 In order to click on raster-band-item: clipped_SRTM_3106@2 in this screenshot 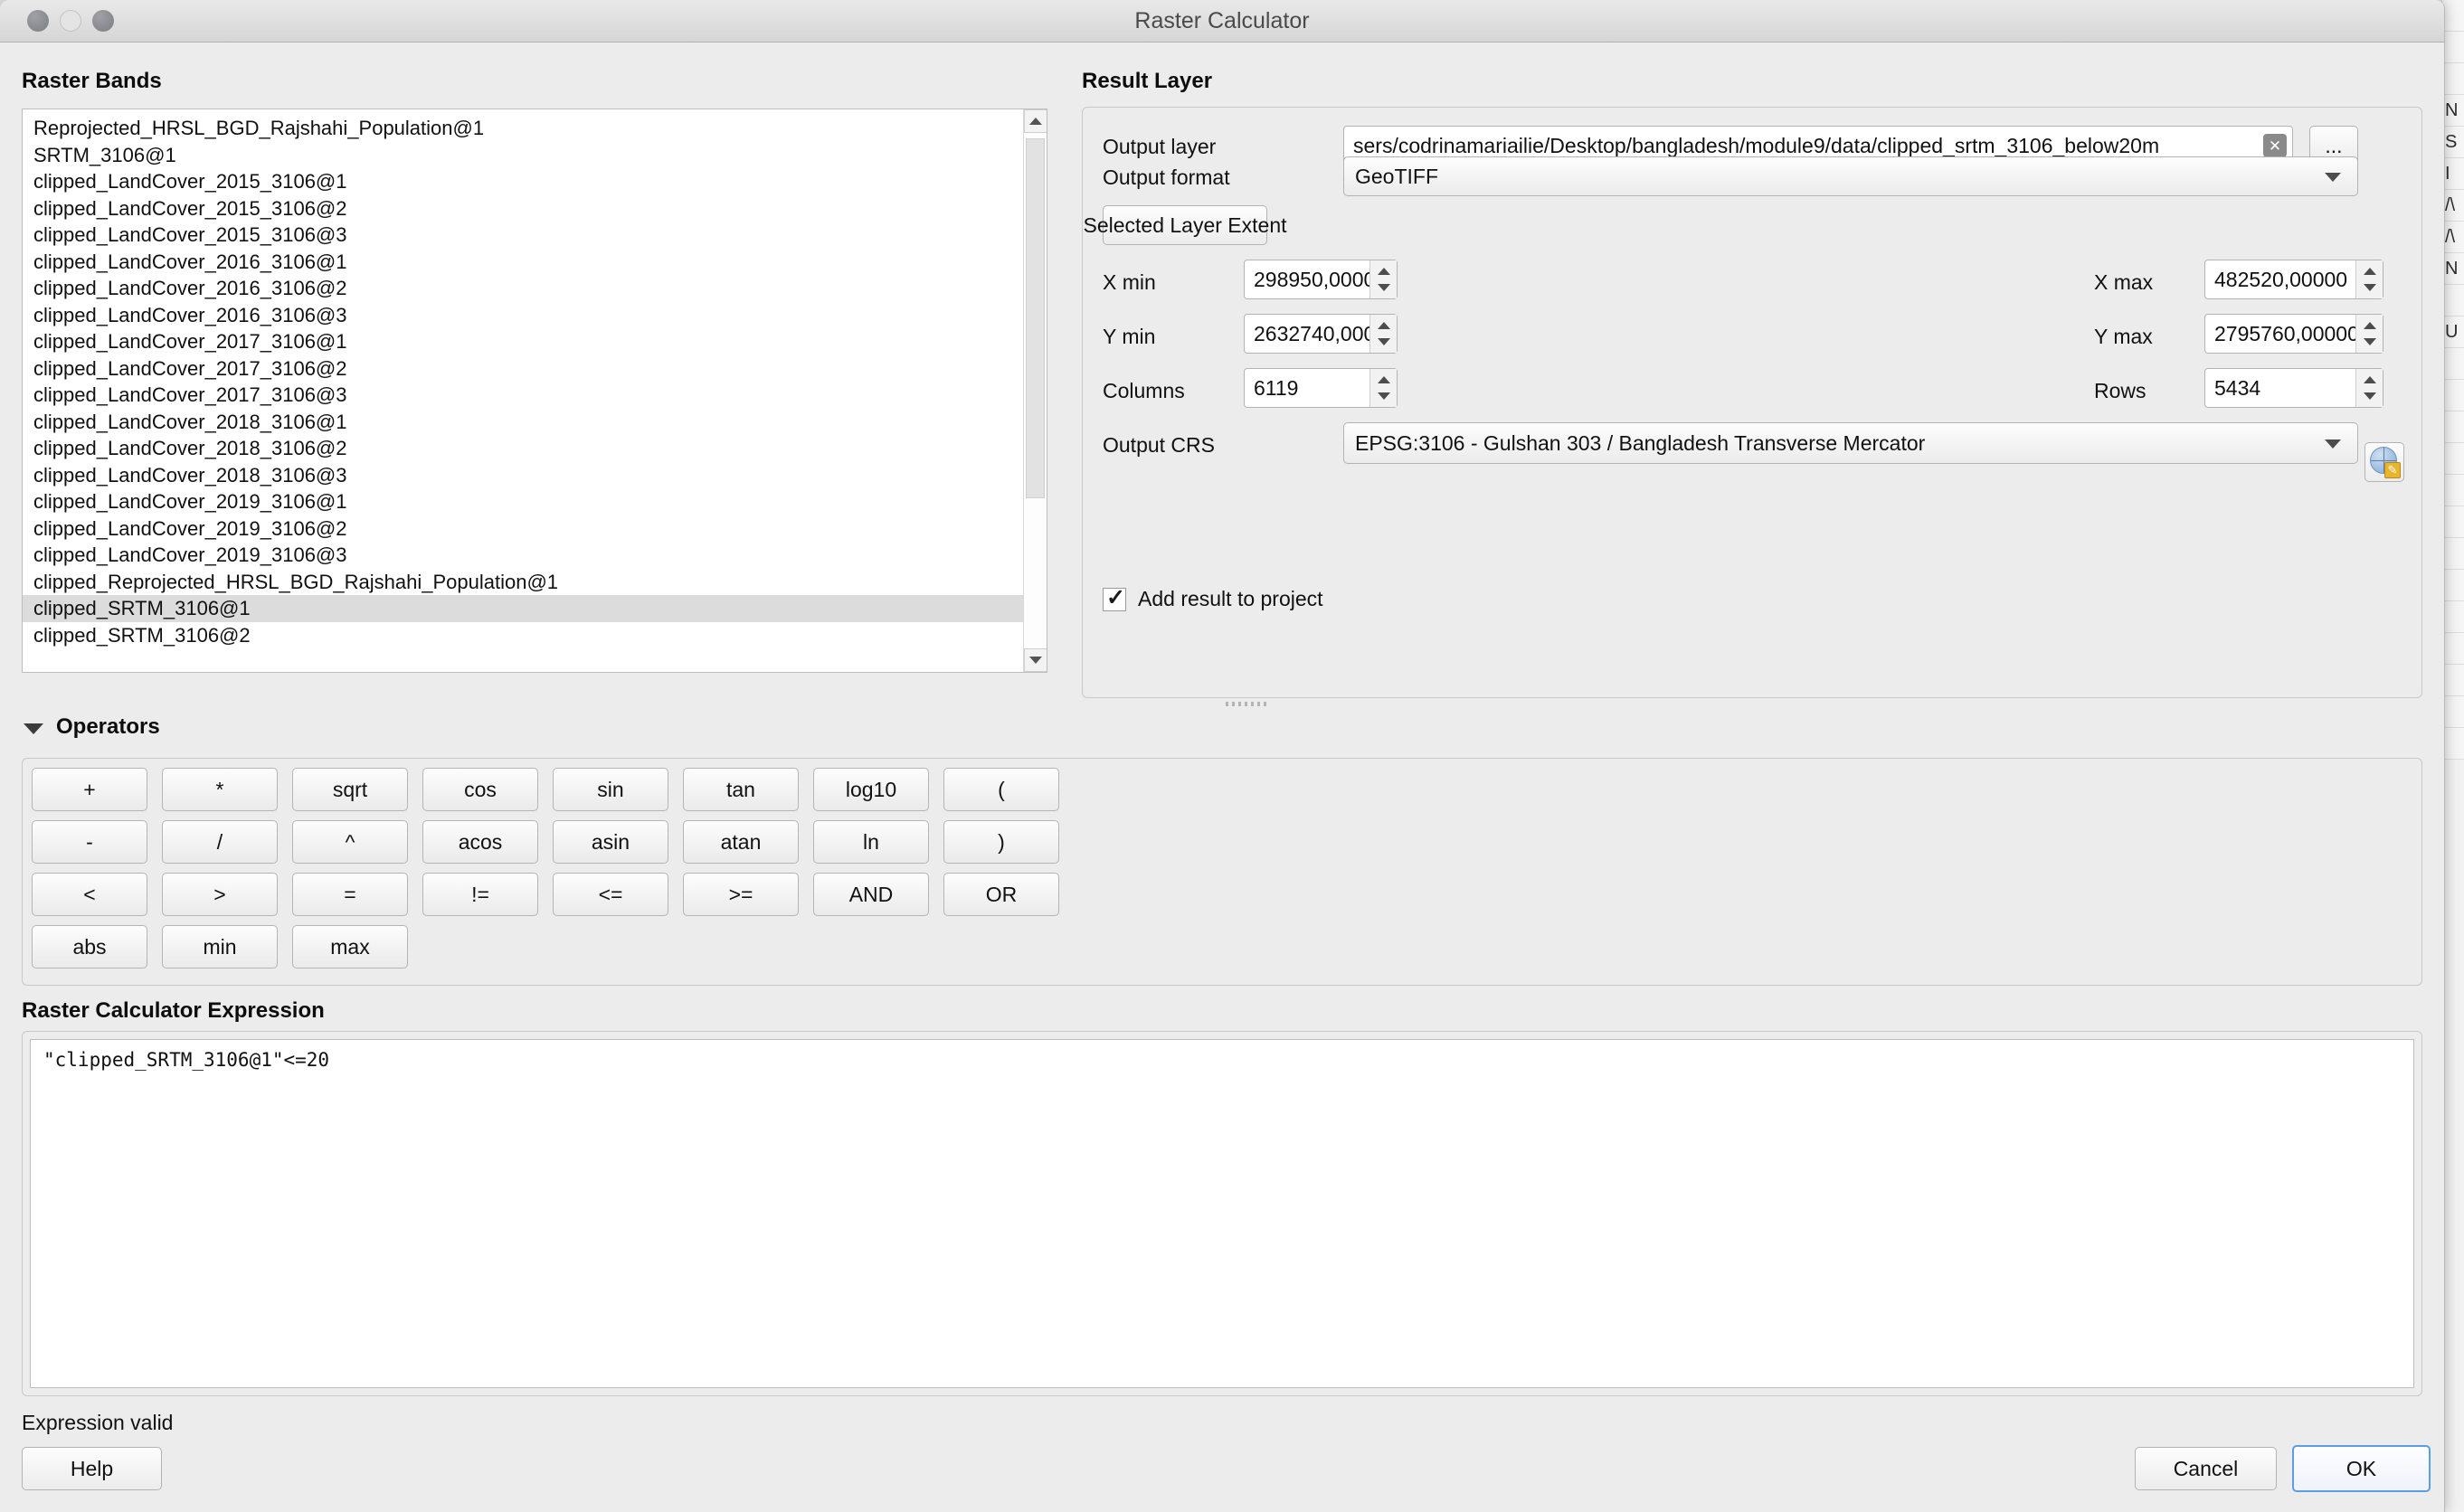, I will do `click(523, 635)`.